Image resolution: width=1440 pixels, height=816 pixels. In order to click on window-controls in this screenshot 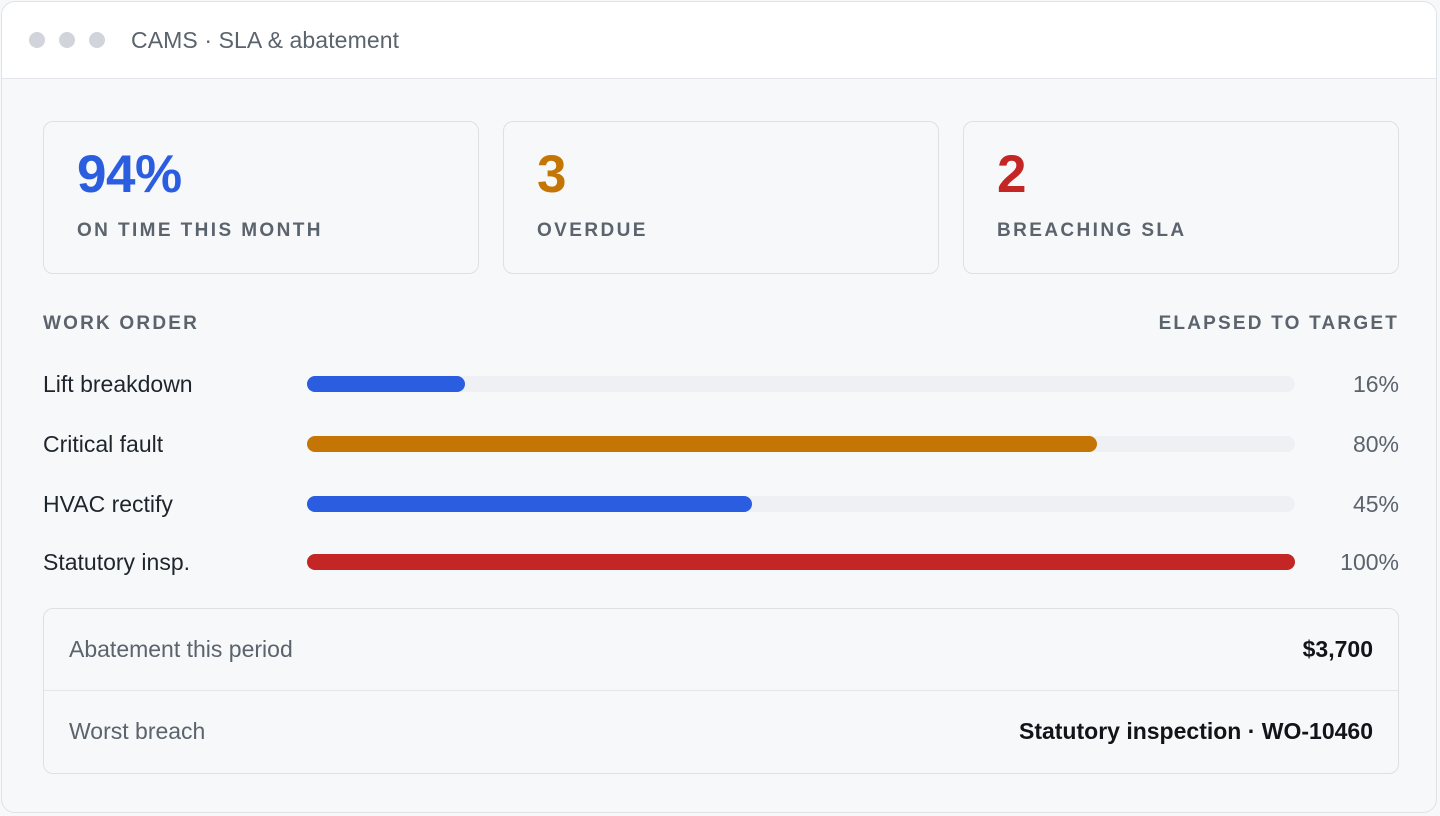, I will do `click(67, 40)`.